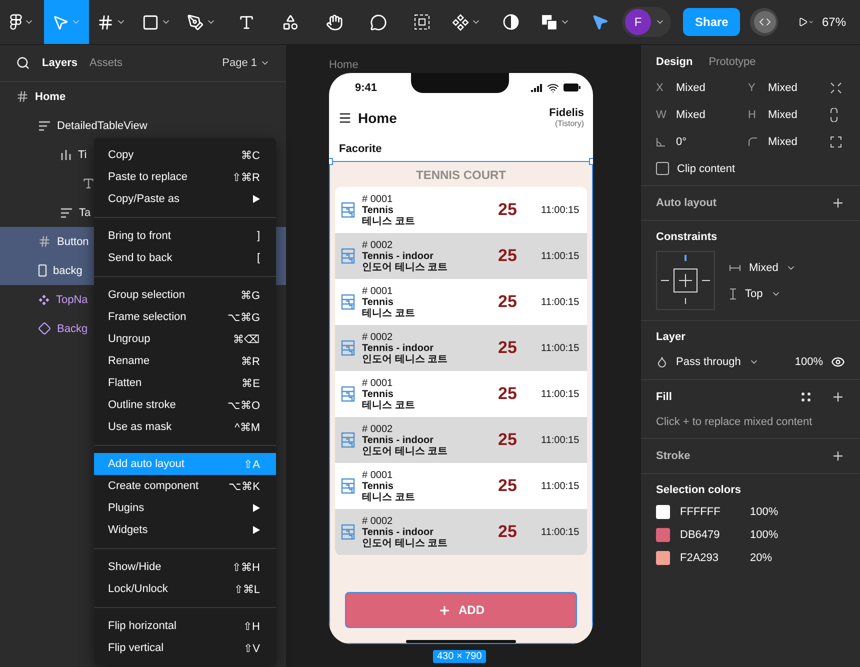 The image size is (860, 667). I want to click on screen-title: Home, so click(377, 118).